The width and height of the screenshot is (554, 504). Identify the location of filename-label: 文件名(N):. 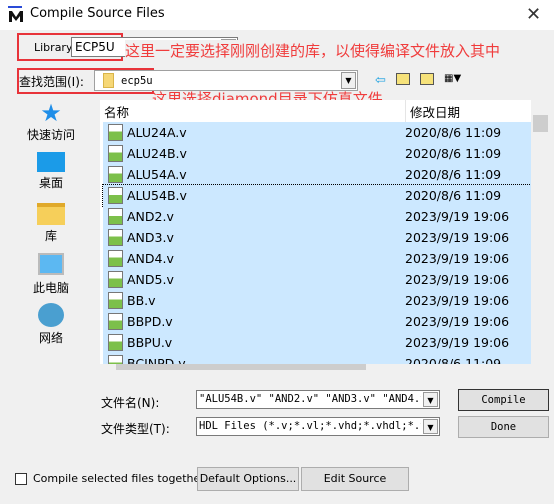
(130, 403).